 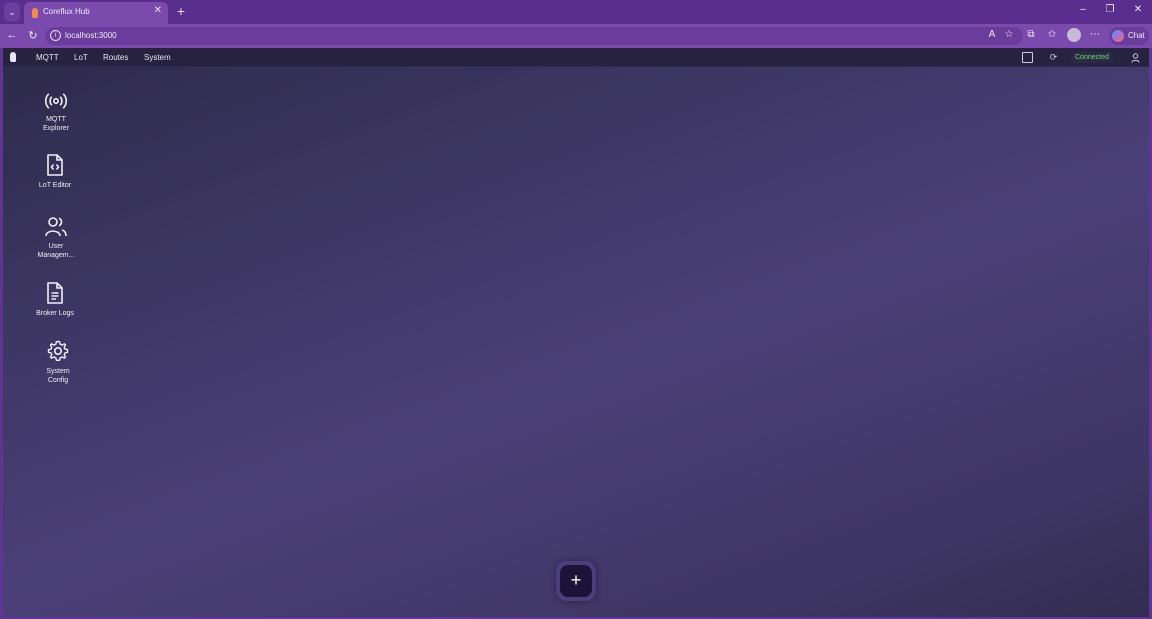 What do you see at coordinates (1136, 35) in the screenshot?
I see `chat-label: Chat` at bounding box center [1136, 35].